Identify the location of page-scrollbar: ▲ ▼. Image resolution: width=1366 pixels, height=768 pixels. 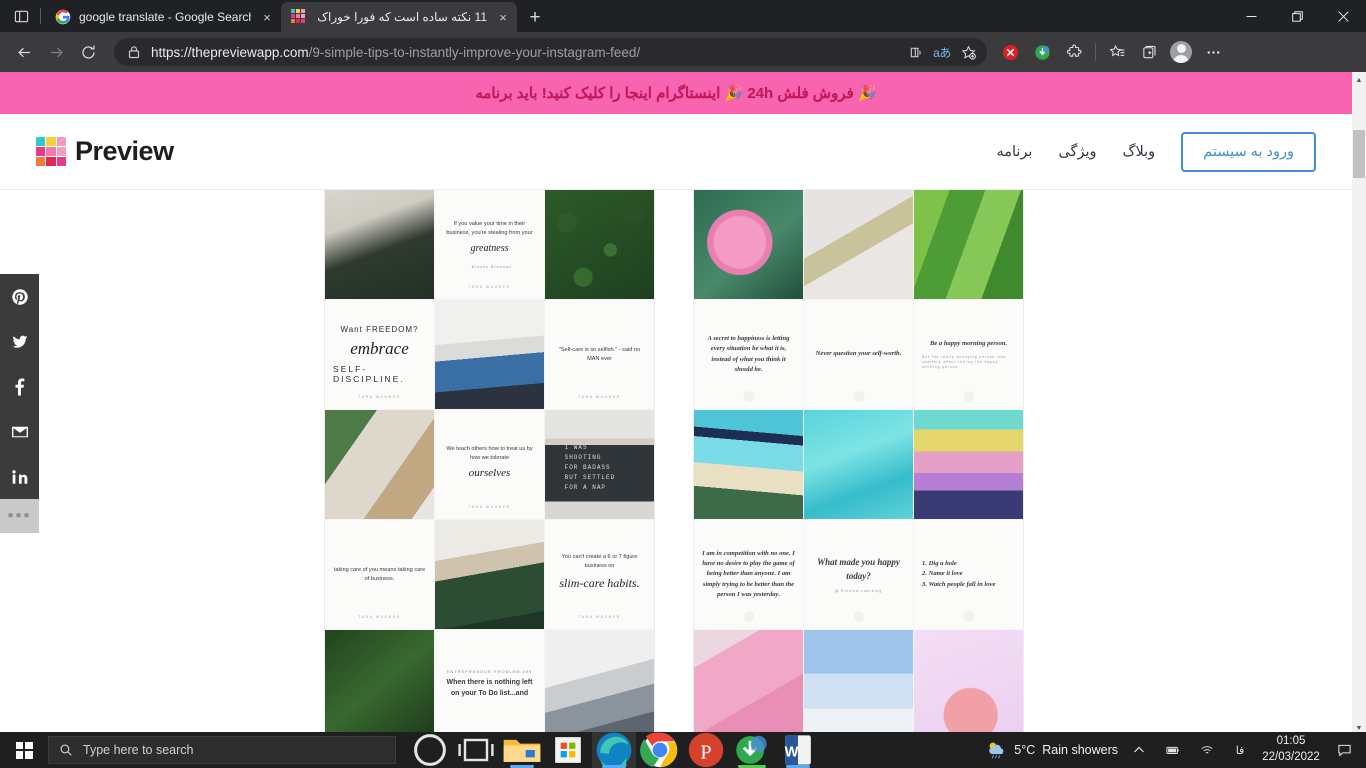
(1359, 404).